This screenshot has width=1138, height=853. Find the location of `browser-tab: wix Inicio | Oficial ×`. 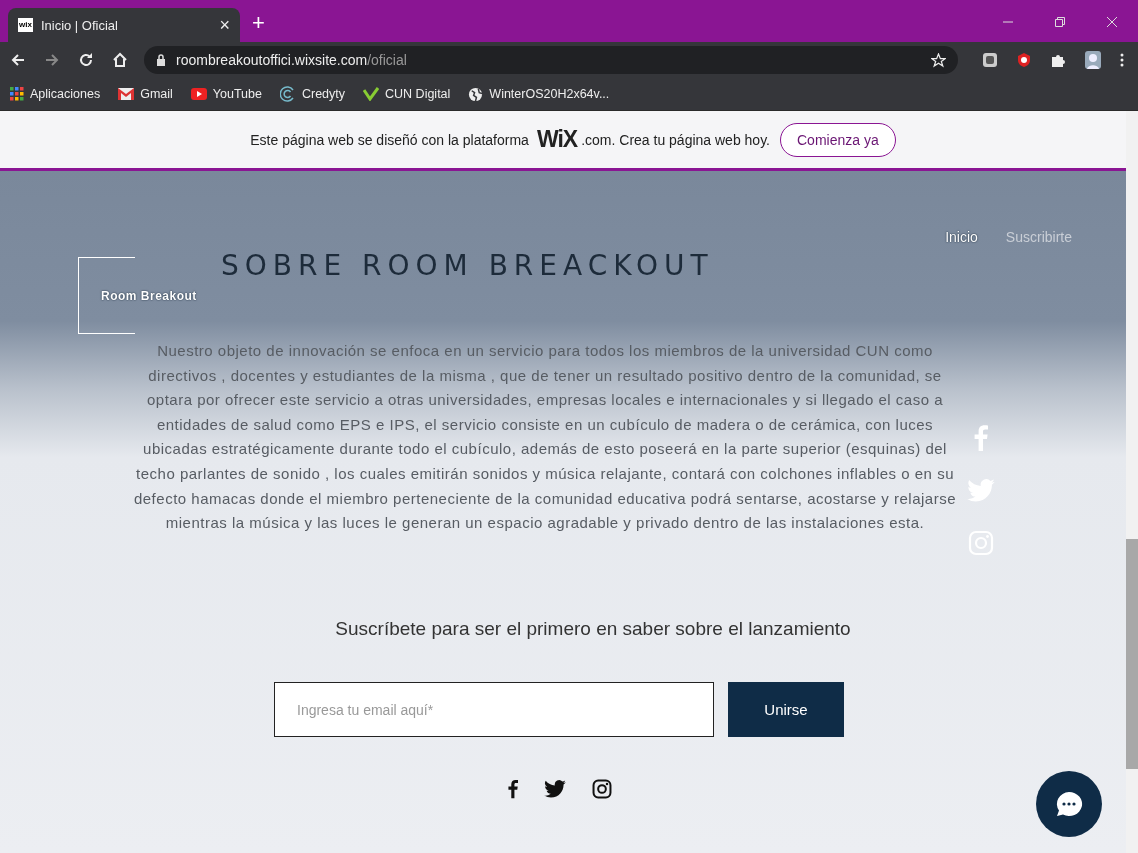

browser-tab: wix Inicio | Oficial × is located at coordinates (124, 25).